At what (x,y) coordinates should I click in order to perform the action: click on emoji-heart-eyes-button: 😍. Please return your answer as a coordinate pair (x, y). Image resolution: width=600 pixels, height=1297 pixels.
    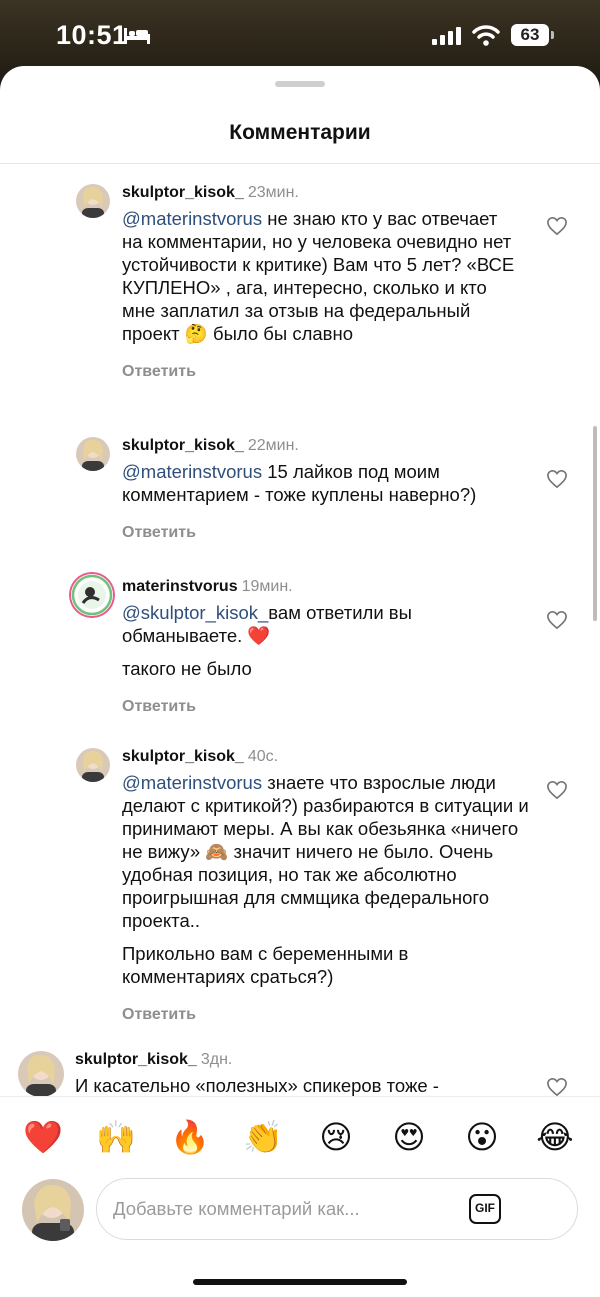
    Looking at the image, I should click on (409, 1137).